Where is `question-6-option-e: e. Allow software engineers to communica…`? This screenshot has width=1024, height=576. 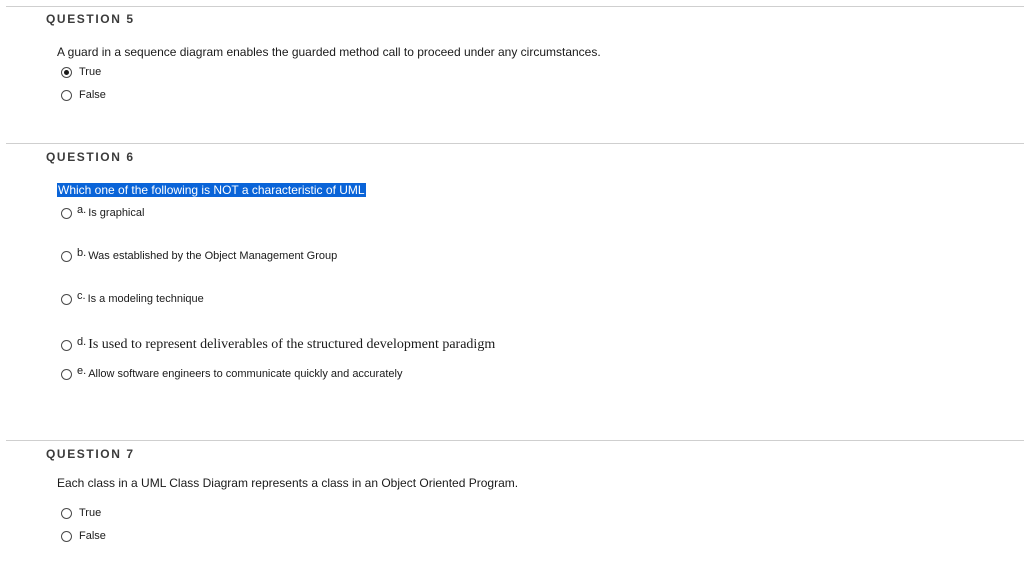 question-6-option-e: e. Allow software engineers to communica… is located at coordinates (232, 372).